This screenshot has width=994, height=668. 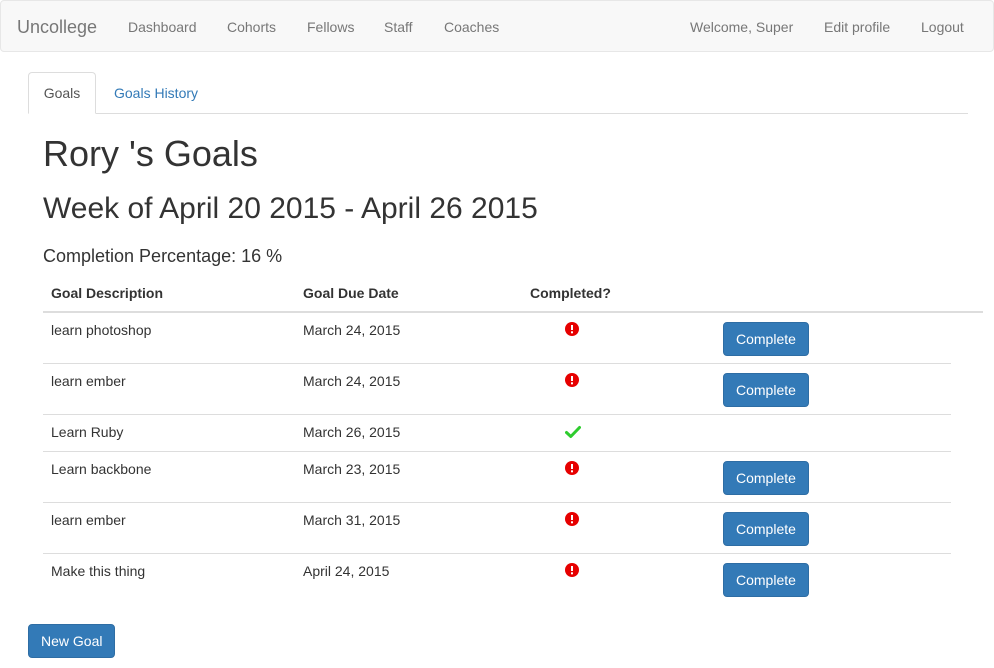 I want to click on goal-due-date: March 23, 2015, so click(x=352, y=469).